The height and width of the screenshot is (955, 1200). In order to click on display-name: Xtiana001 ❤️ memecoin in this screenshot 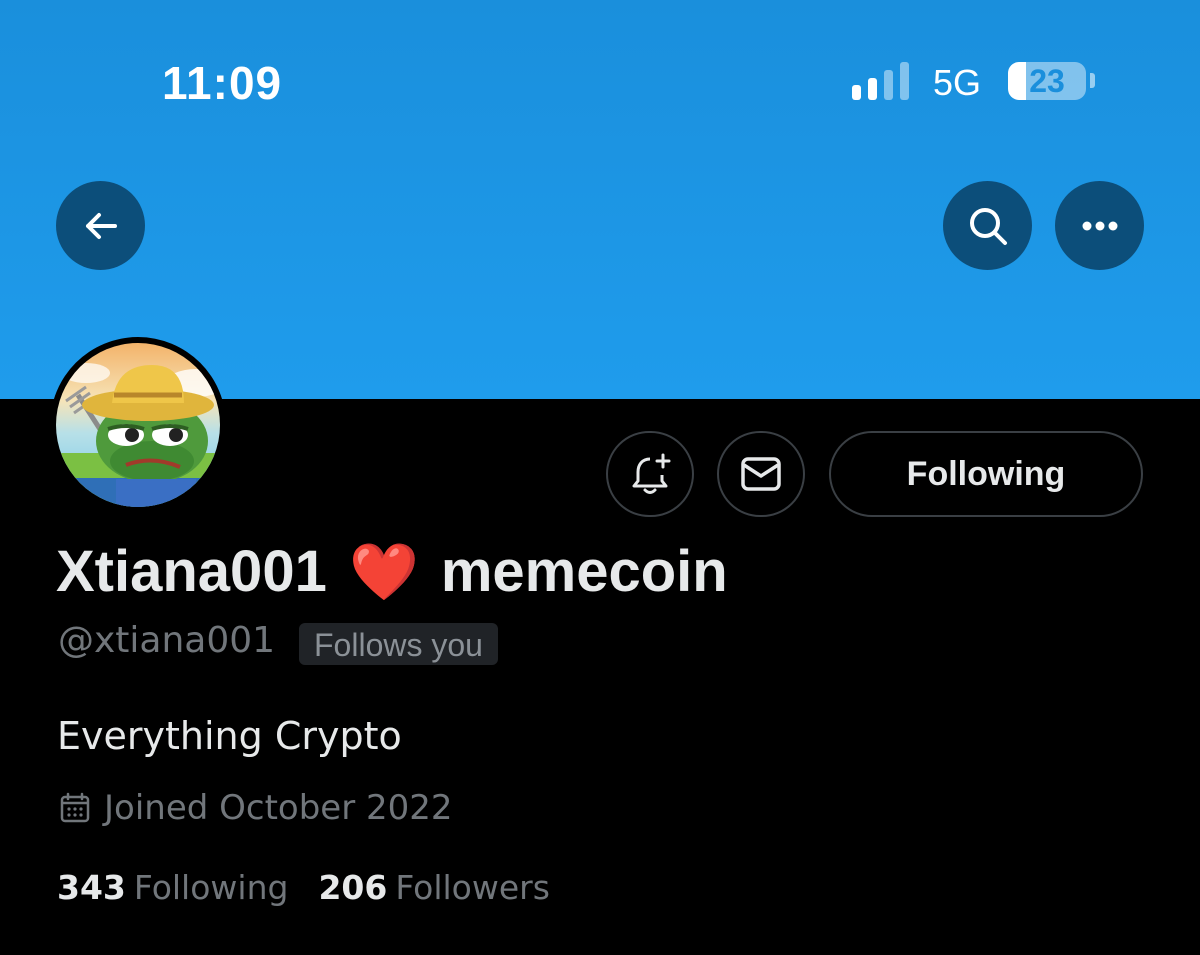, I will do `click(392, 571)`.